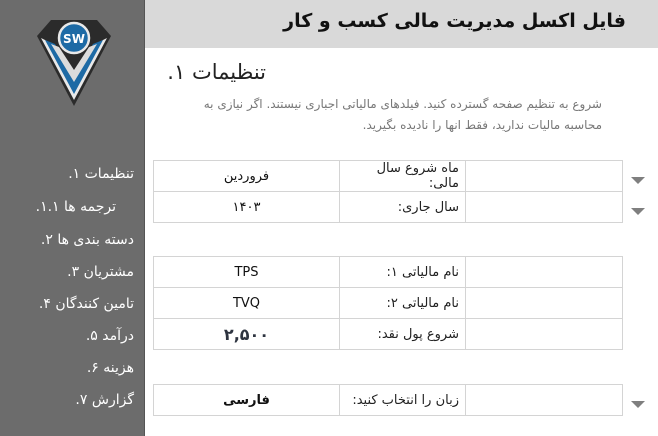  I want to click on diamond-icon: SW, so click(74, 63).